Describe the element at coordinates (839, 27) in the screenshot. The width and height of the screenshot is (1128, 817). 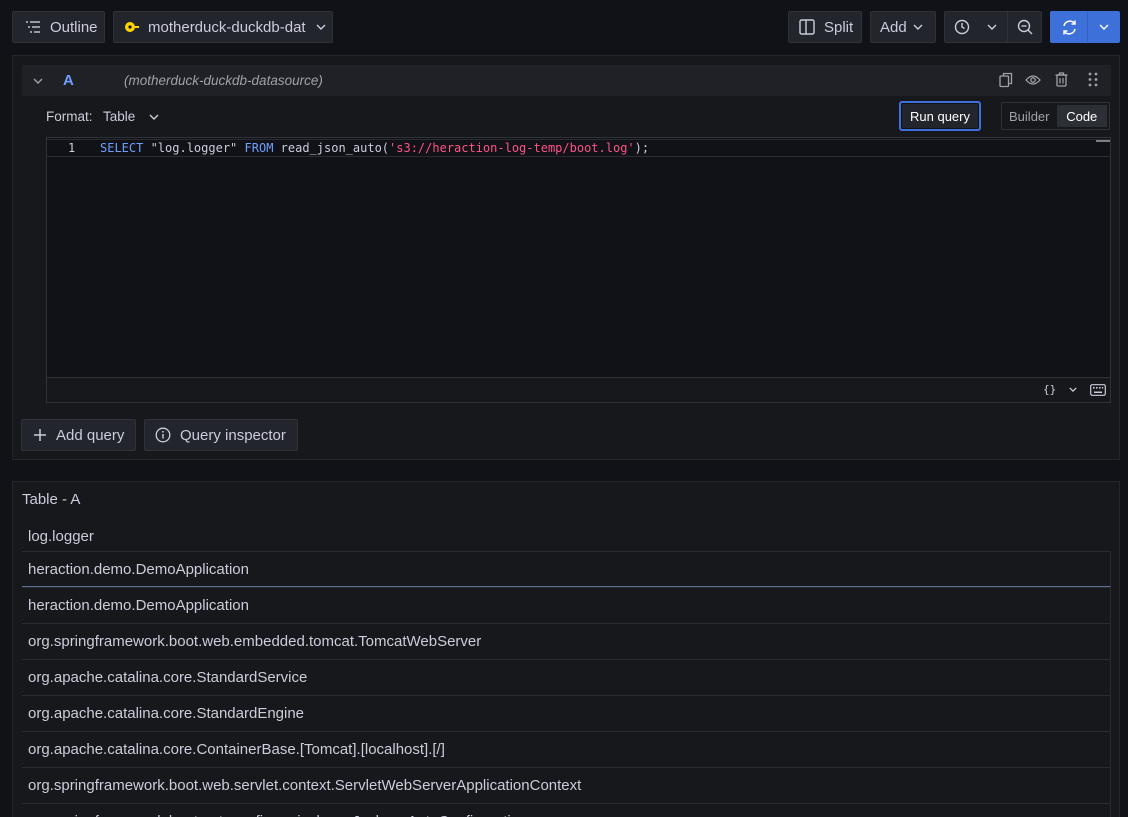
I see `split-label: Split` at that location.